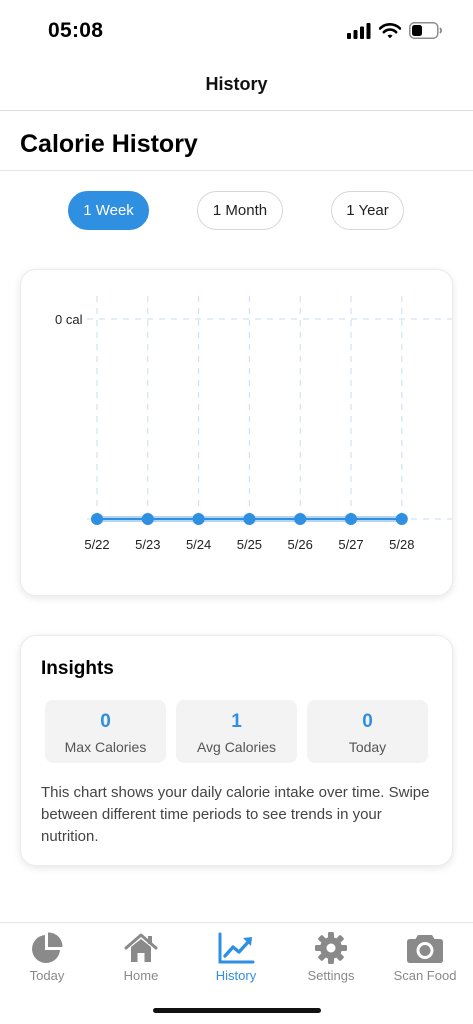 This screenshot has height=1024, width=473. I want to click on tab-label: Today, so click(47, 975).